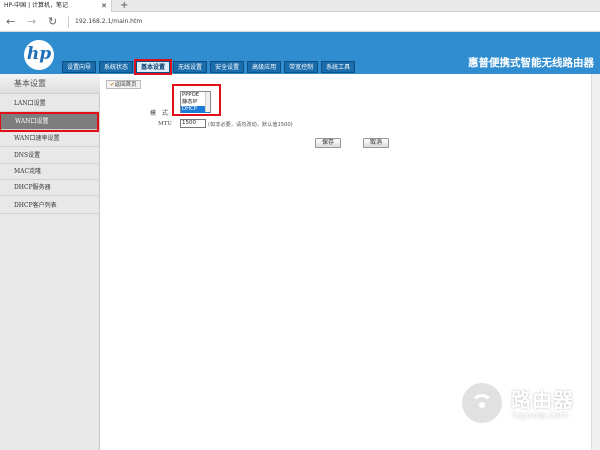 This screenshot has width=600, height=450. Describe the element at coordinates (541, 416) in the screenshot. I see `watermark-url: luyouqi.com` at that location.